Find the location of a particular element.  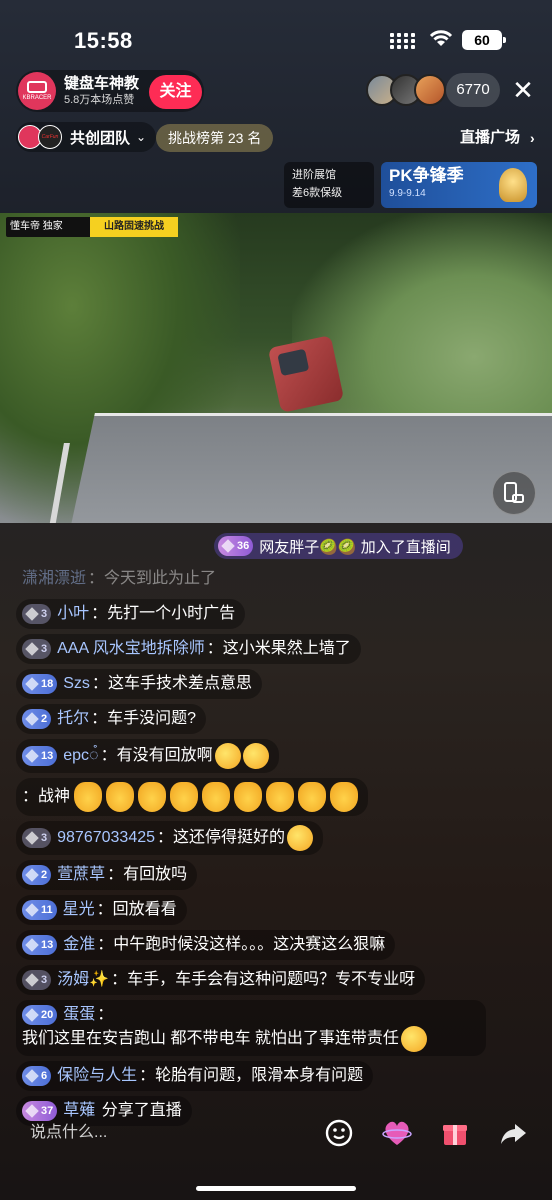

list-item: 20 蛋蛋：我们这里在安吉跑山 都不带电车 就怕出了事连带责任 is located at coordinates (251, 1028).